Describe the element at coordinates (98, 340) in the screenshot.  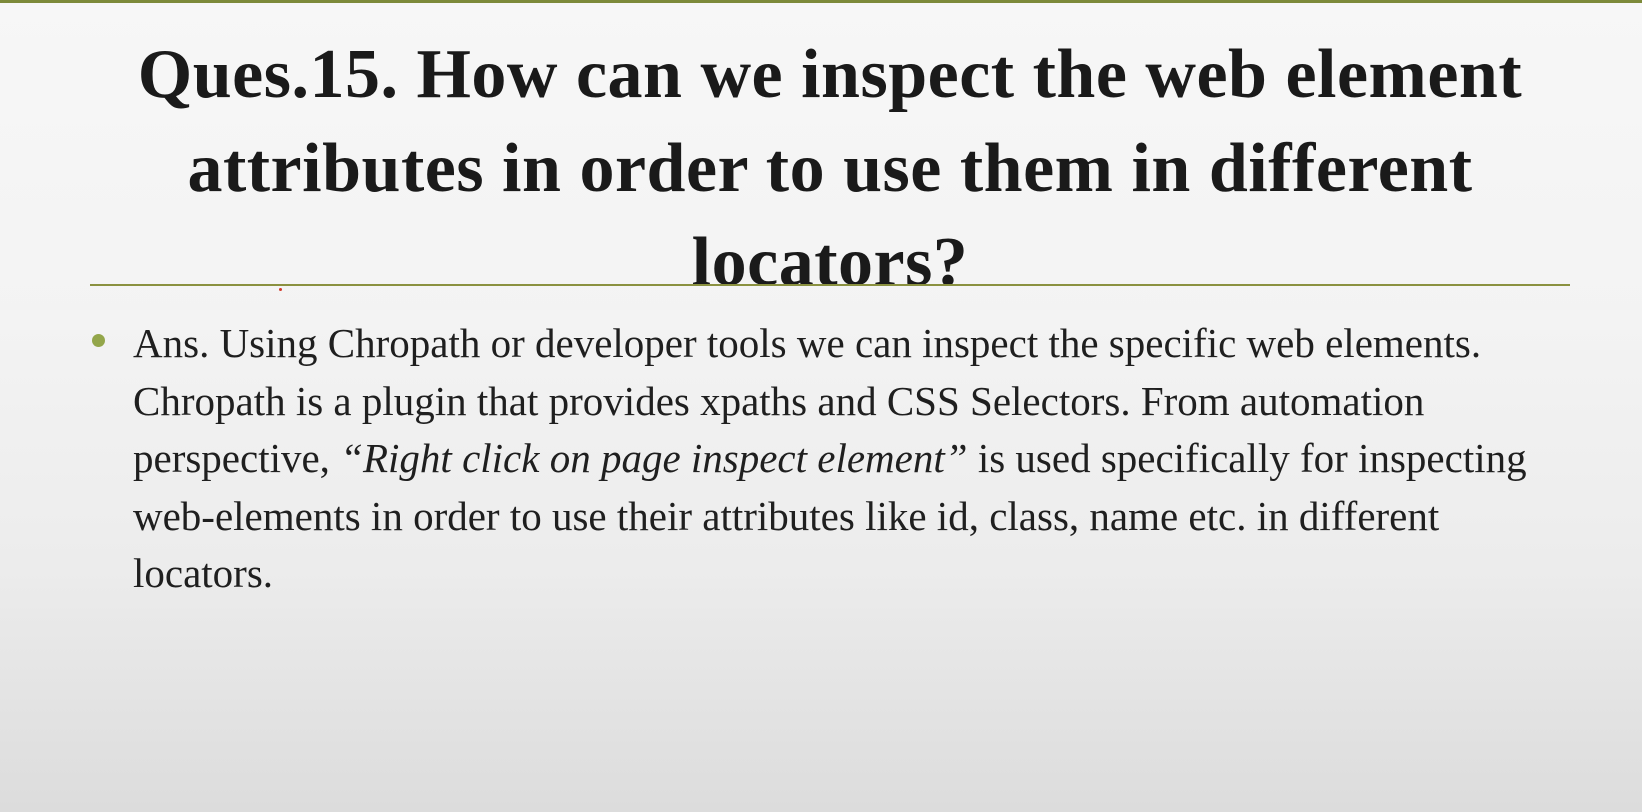
I see `bullet-dot-icon` at that location.